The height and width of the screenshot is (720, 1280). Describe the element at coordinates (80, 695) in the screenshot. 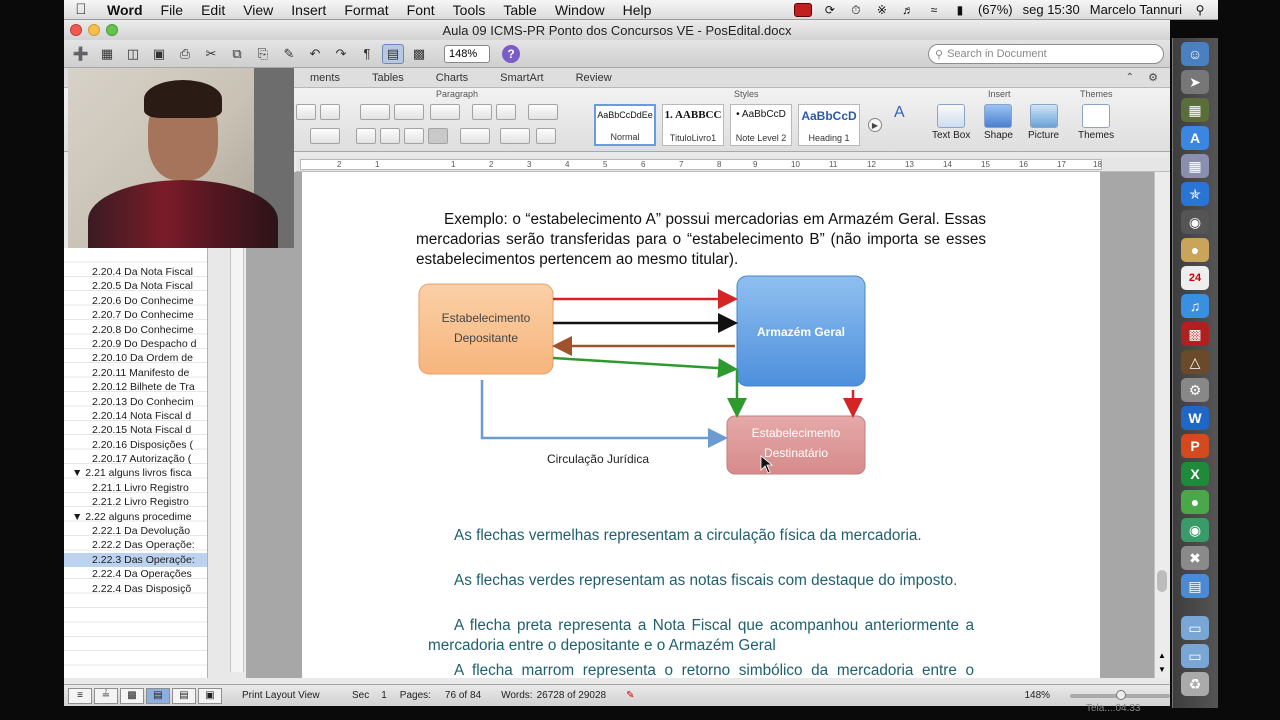

I see `draft-view-icon: ≡` at that location.